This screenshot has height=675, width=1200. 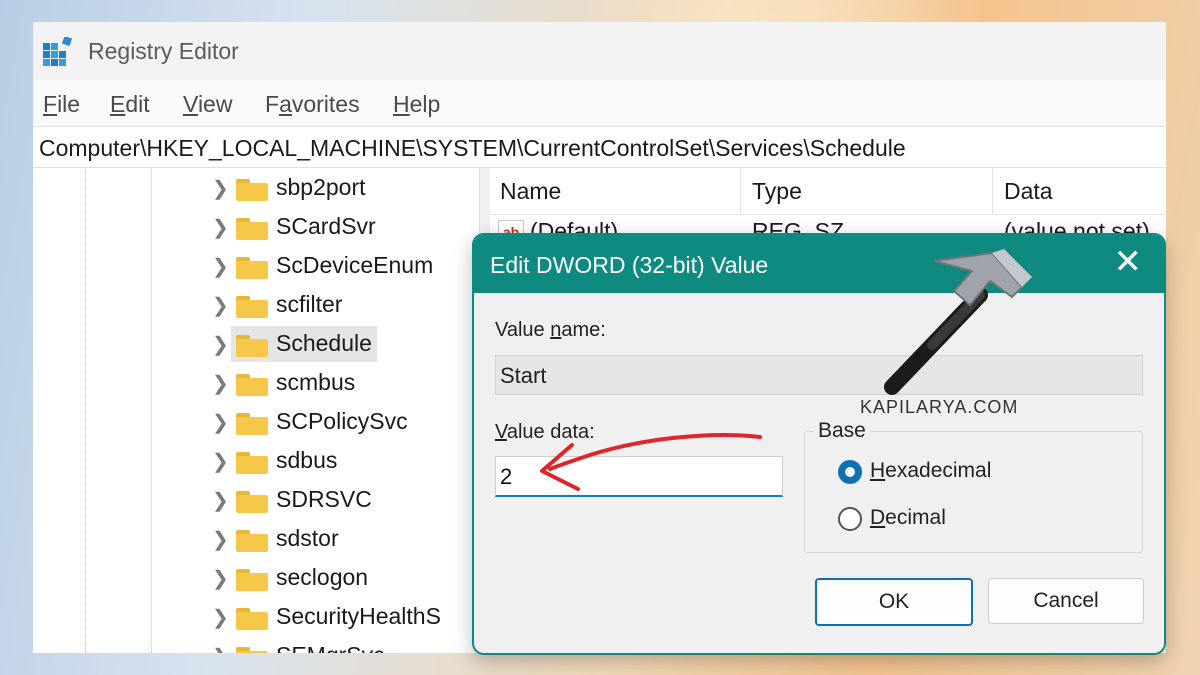 I want to click on watermark-text: KAPILARYA.COM, so click(x=939, y=407).